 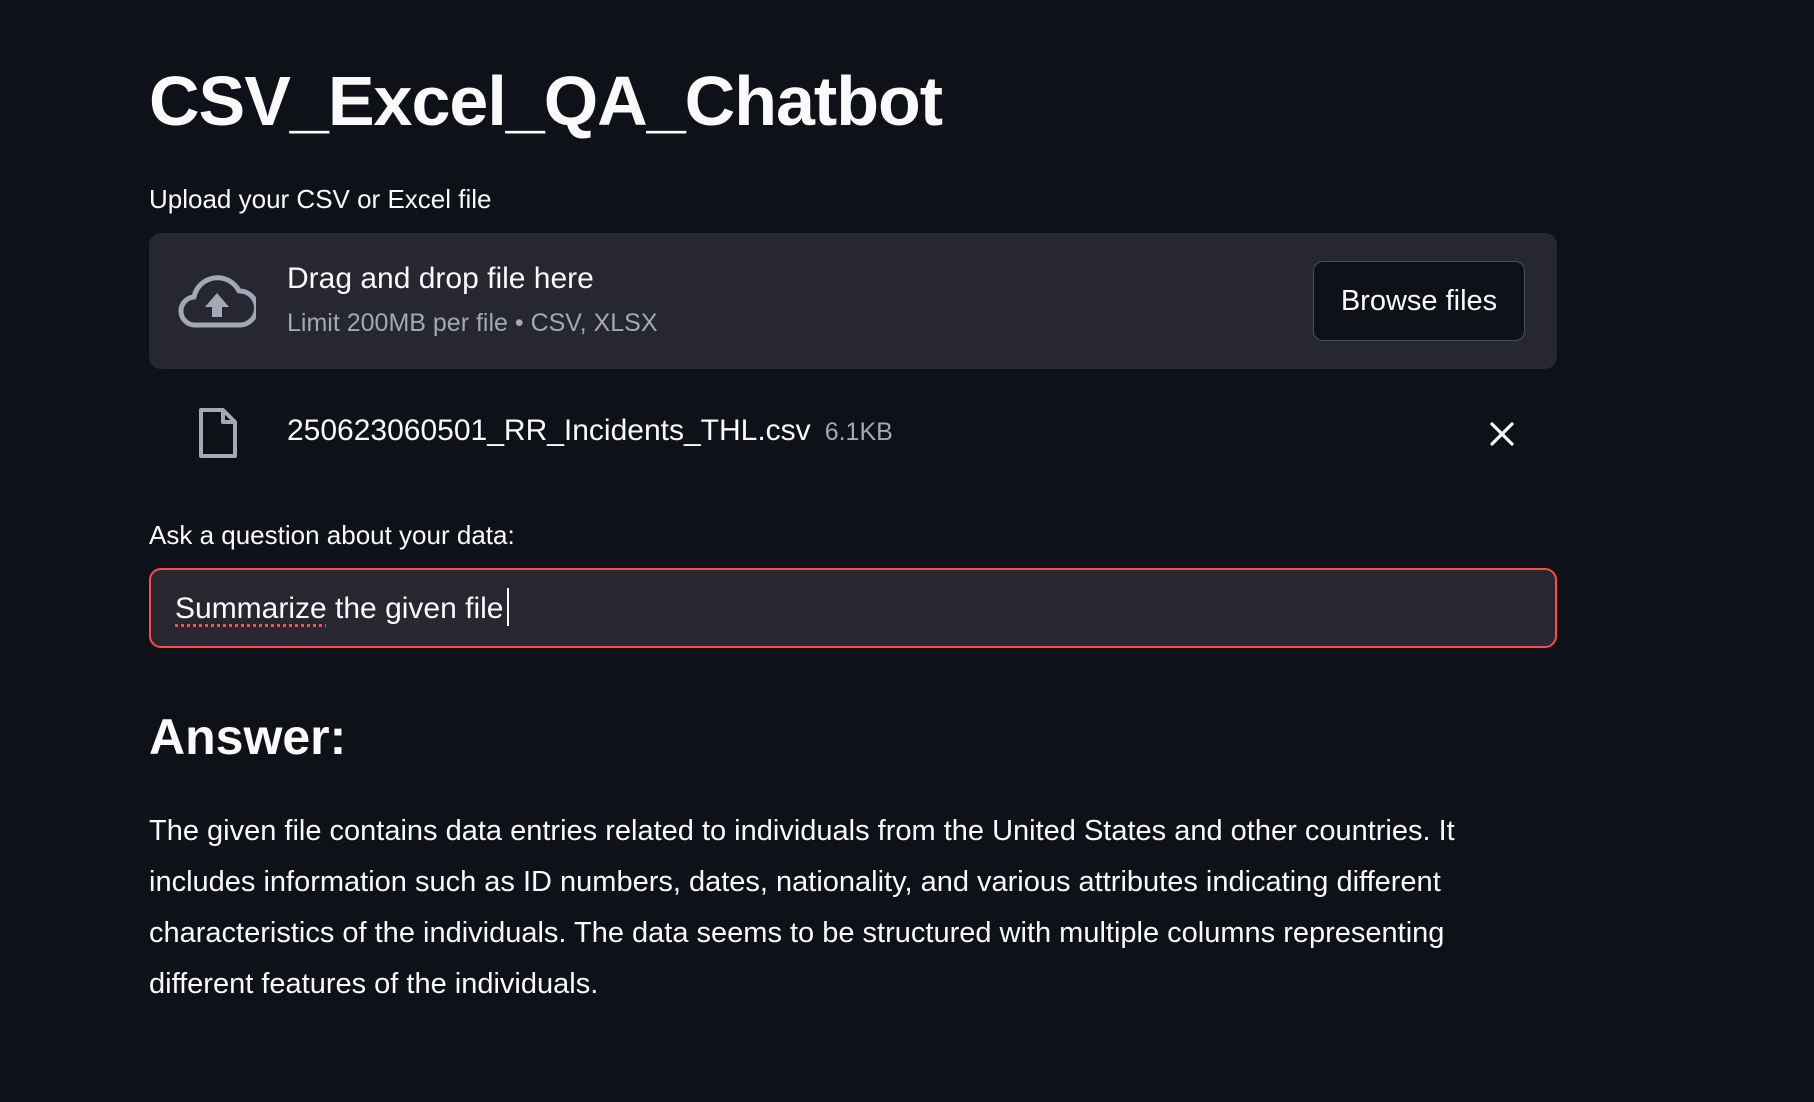 What do you see at coordinates (332, 535) in the screenshot?
I see `question-label: Ask a question about your data:` at bounding box center [332, 535].